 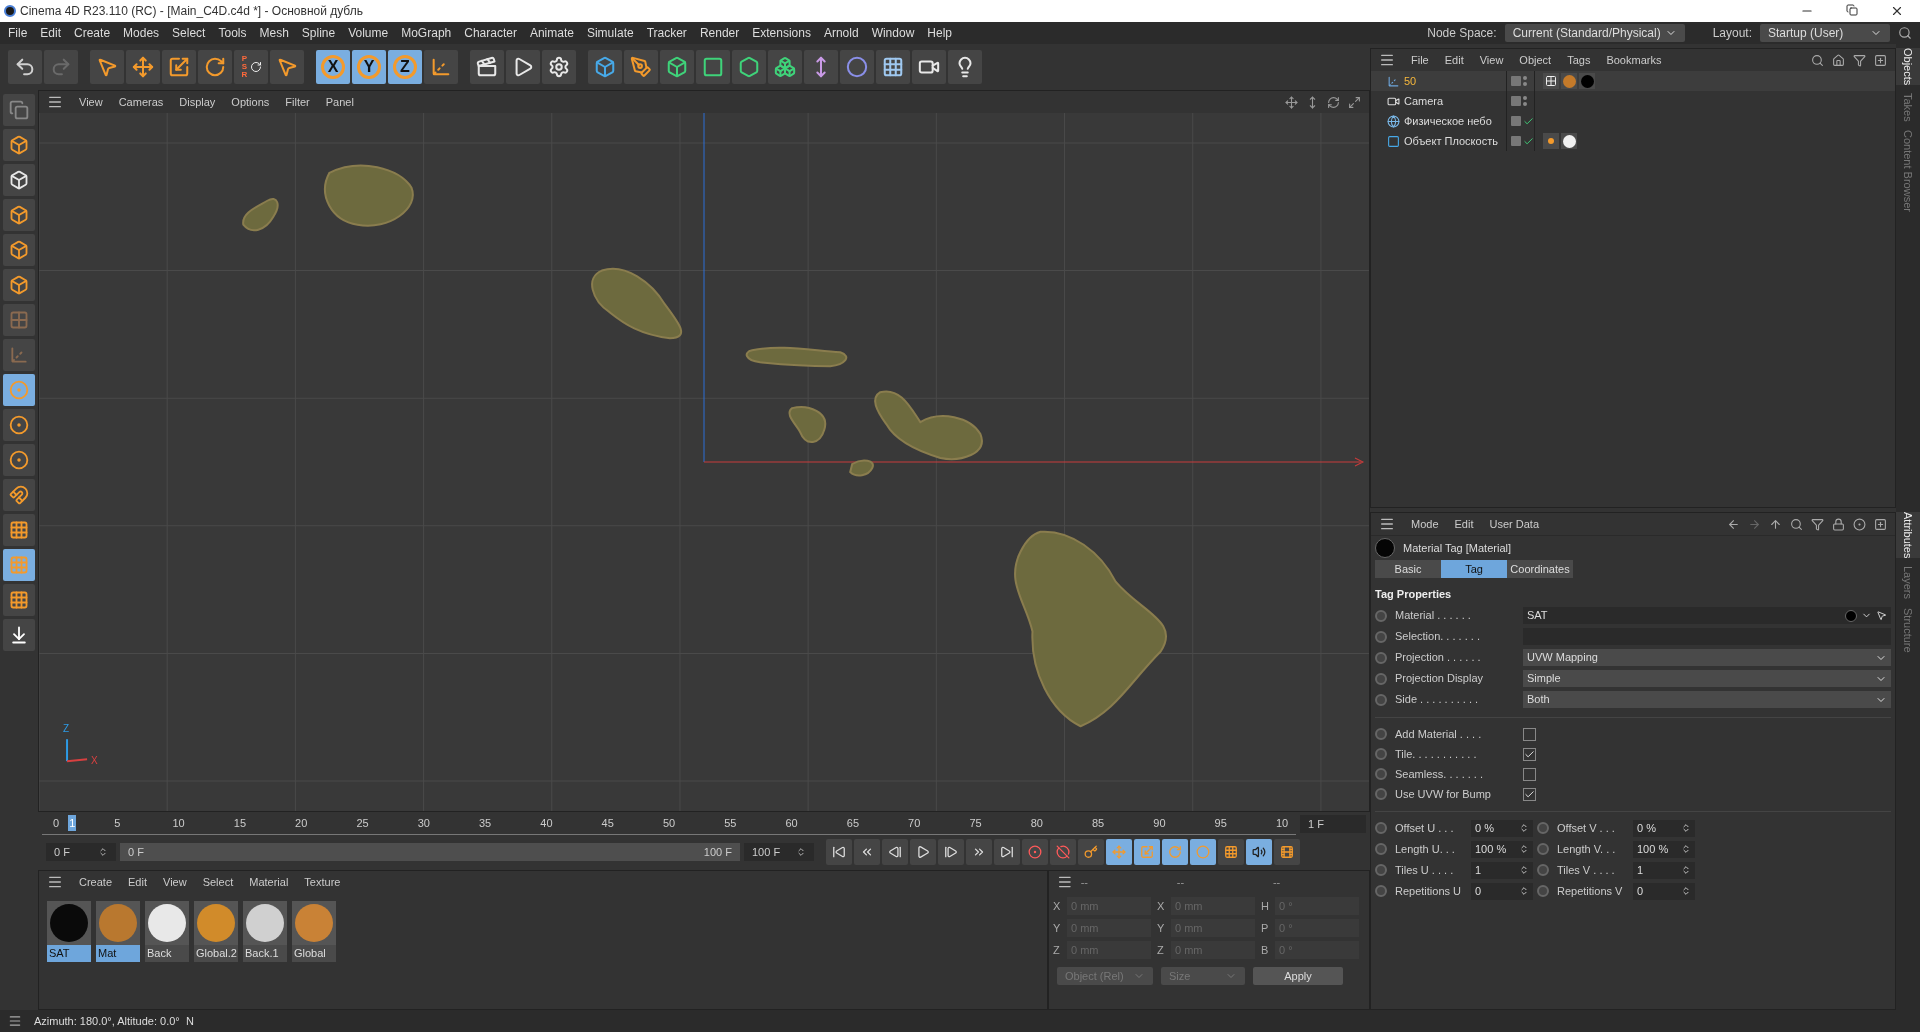 What do you see at coordinates (965, 67) in the screenshot?
I see `lightbulb-button` at bounding box center [965, 67].